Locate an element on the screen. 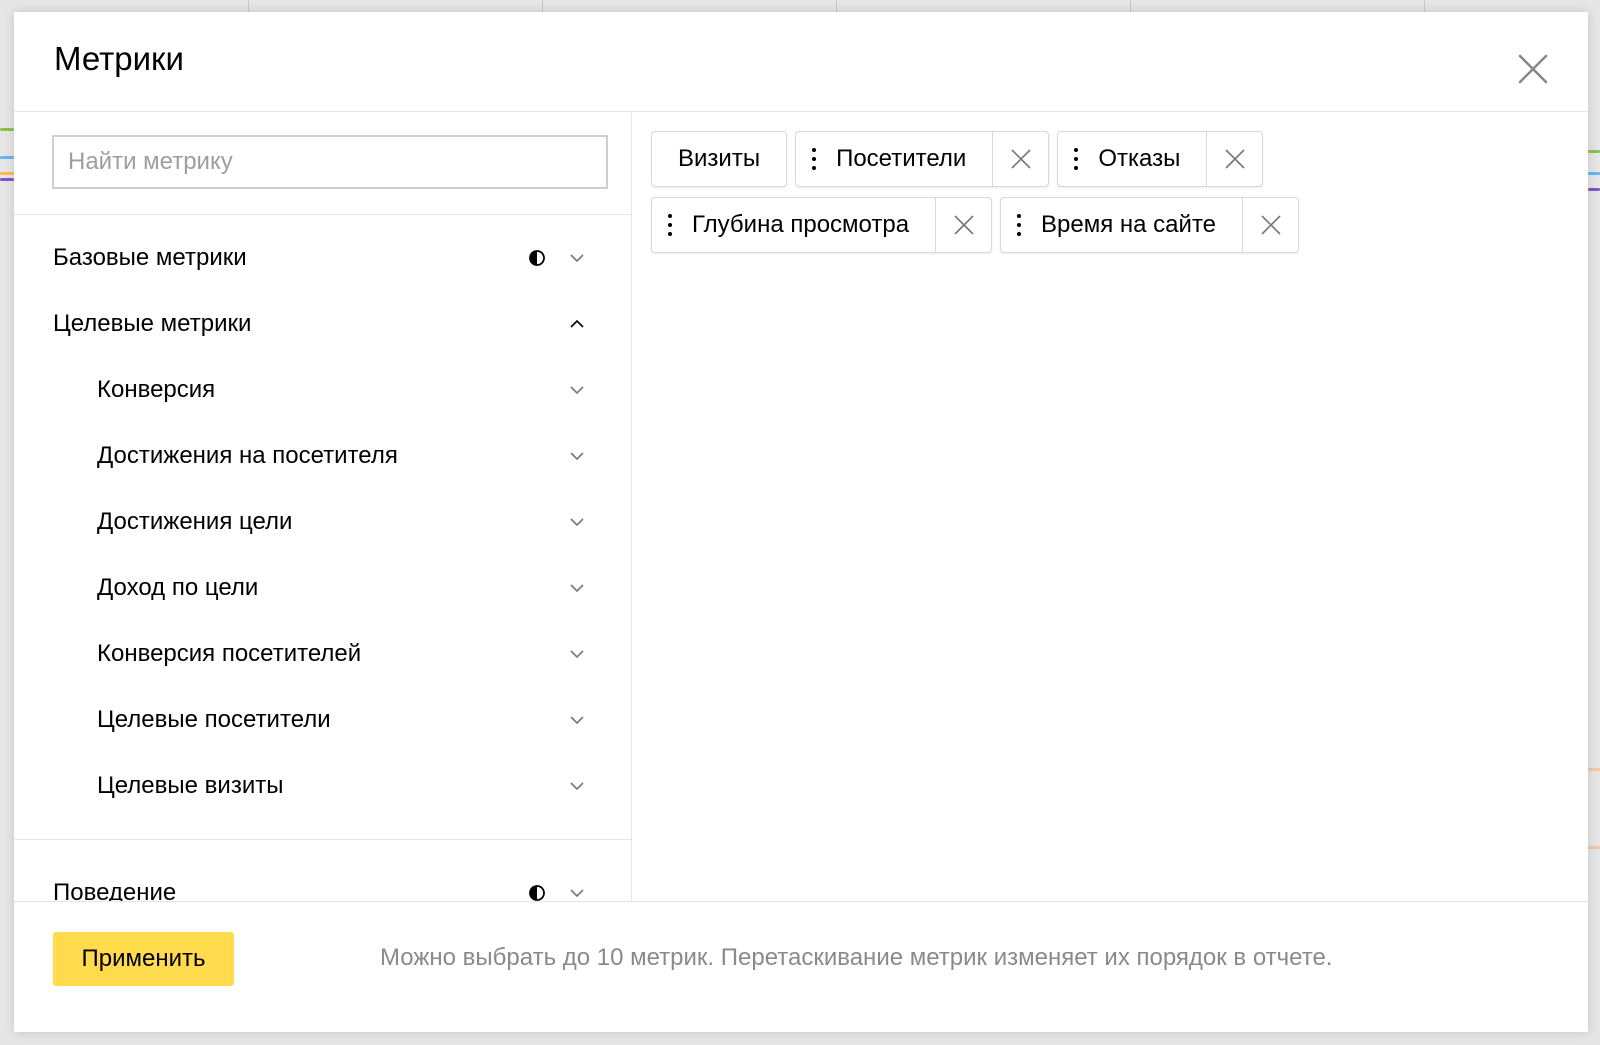  metric-chip-label: Визиты is located at coordinates (719, 158).